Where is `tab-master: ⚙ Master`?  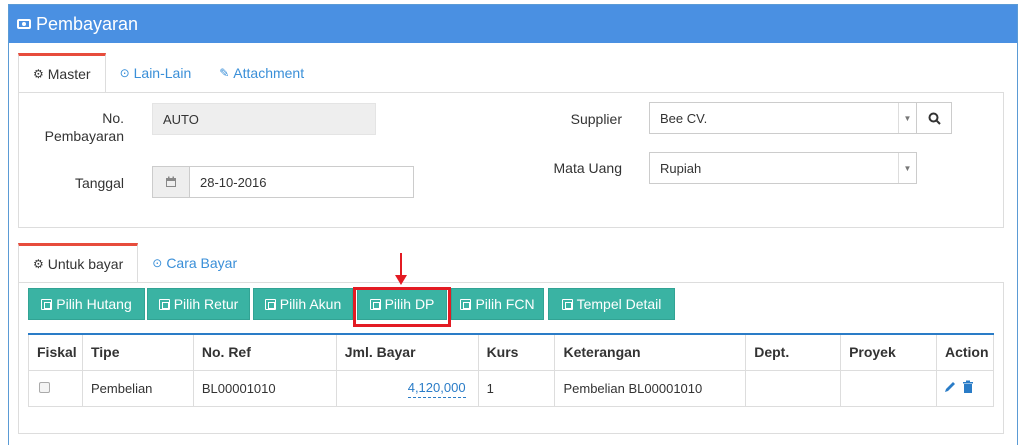
tab-master: ⚙ Master is located at coordinates (62, 73).